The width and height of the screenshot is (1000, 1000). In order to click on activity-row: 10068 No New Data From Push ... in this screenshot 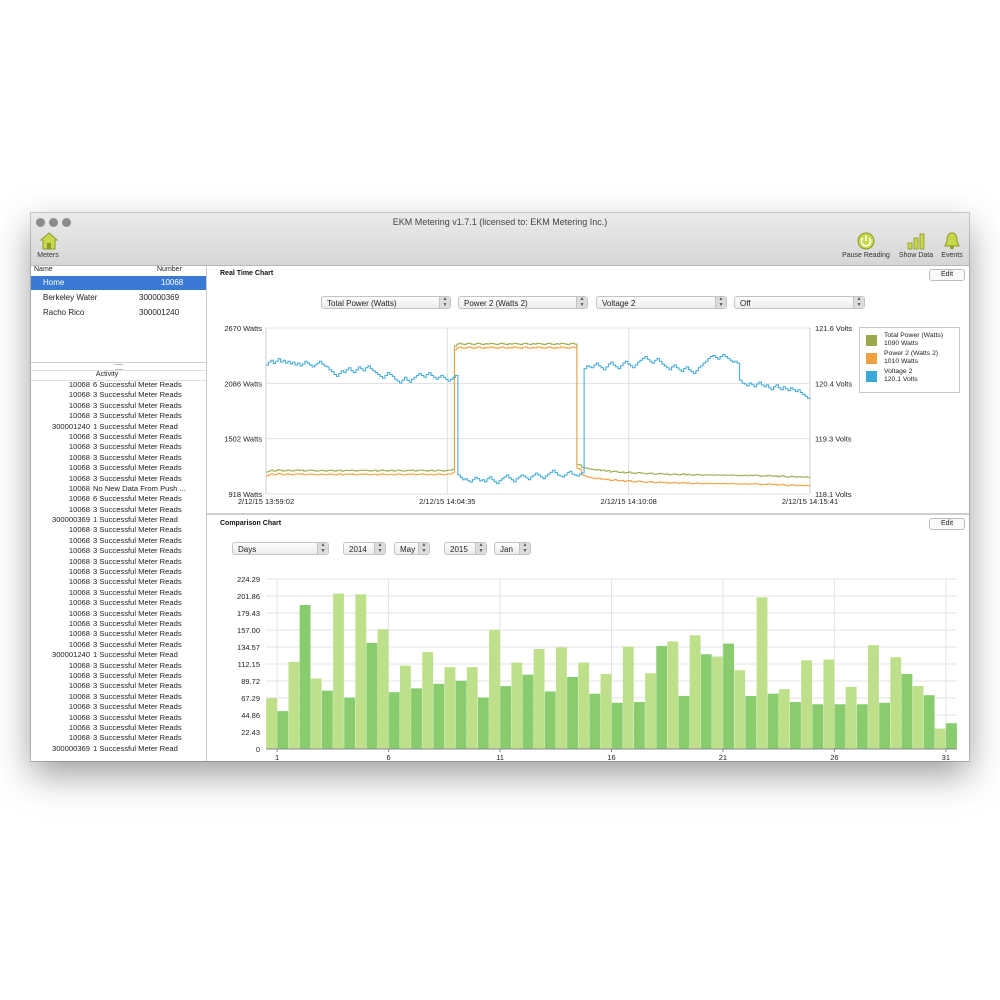, I will do `click(118, 489)`.